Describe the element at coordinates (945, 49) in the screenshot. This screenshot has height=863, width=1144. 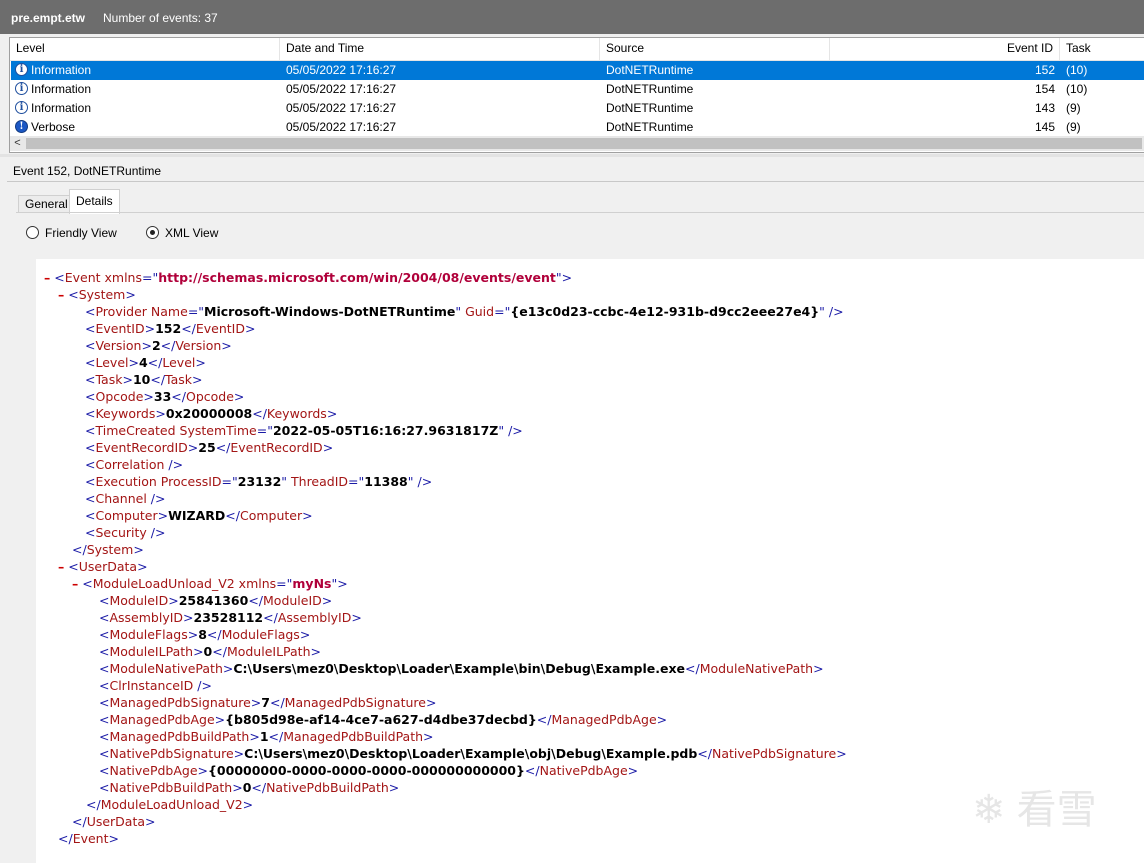
I see `column-header-event-id: Event ID` at that location.